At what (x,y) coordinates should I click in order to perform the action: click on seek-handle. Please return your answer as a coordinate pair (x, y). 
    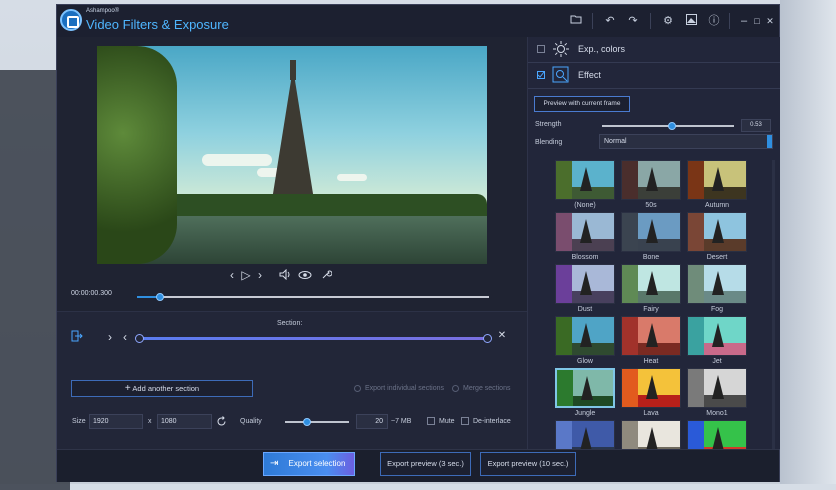
    Looking at the image, I should click on (159, 297).